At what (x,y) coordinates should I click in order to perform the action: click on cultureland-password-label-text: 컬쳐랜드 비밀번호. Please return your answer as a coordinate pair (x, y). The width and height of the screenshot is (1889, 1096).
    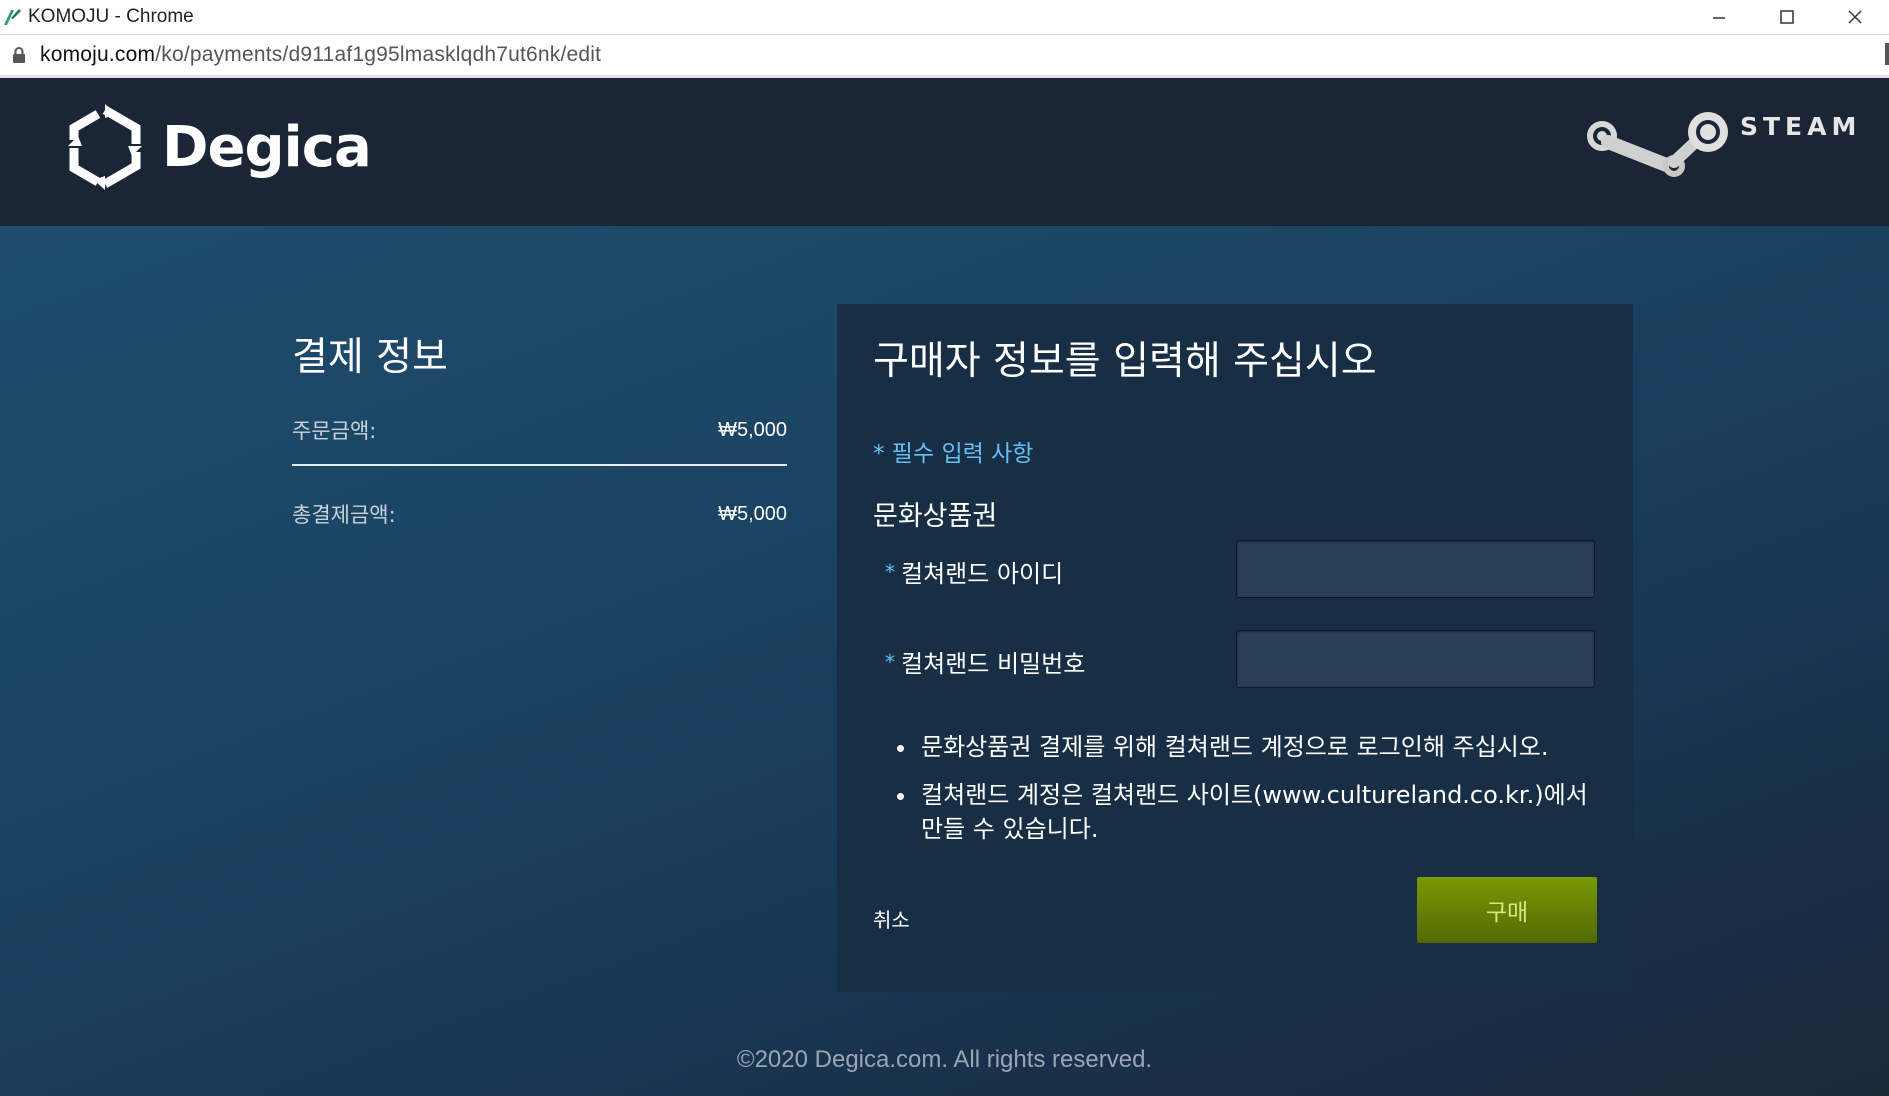
    Looking at the image, I should click on (993, 664).